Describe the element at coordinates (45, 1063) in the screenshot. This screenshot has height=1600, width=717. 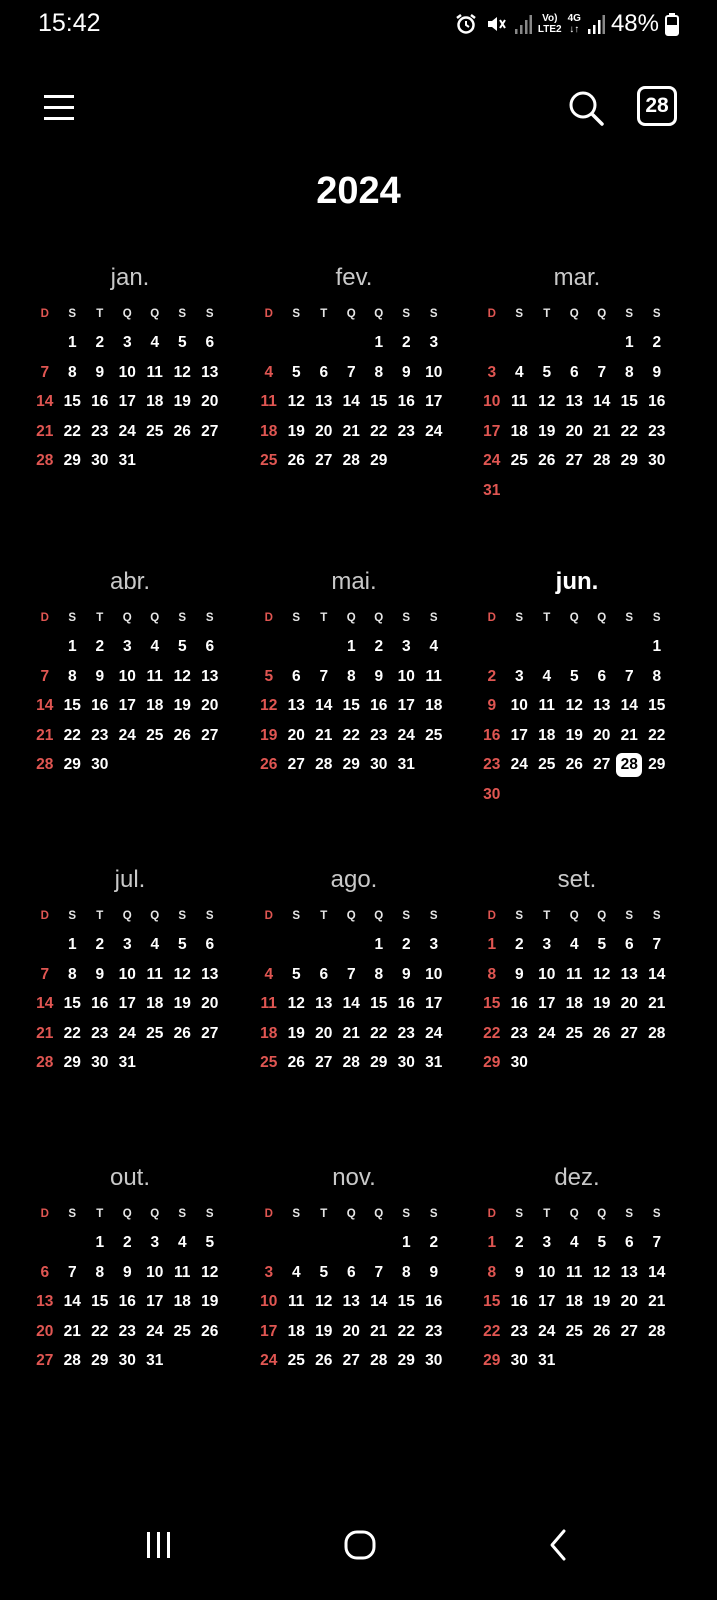
I see `day-cell: 28` at that location.